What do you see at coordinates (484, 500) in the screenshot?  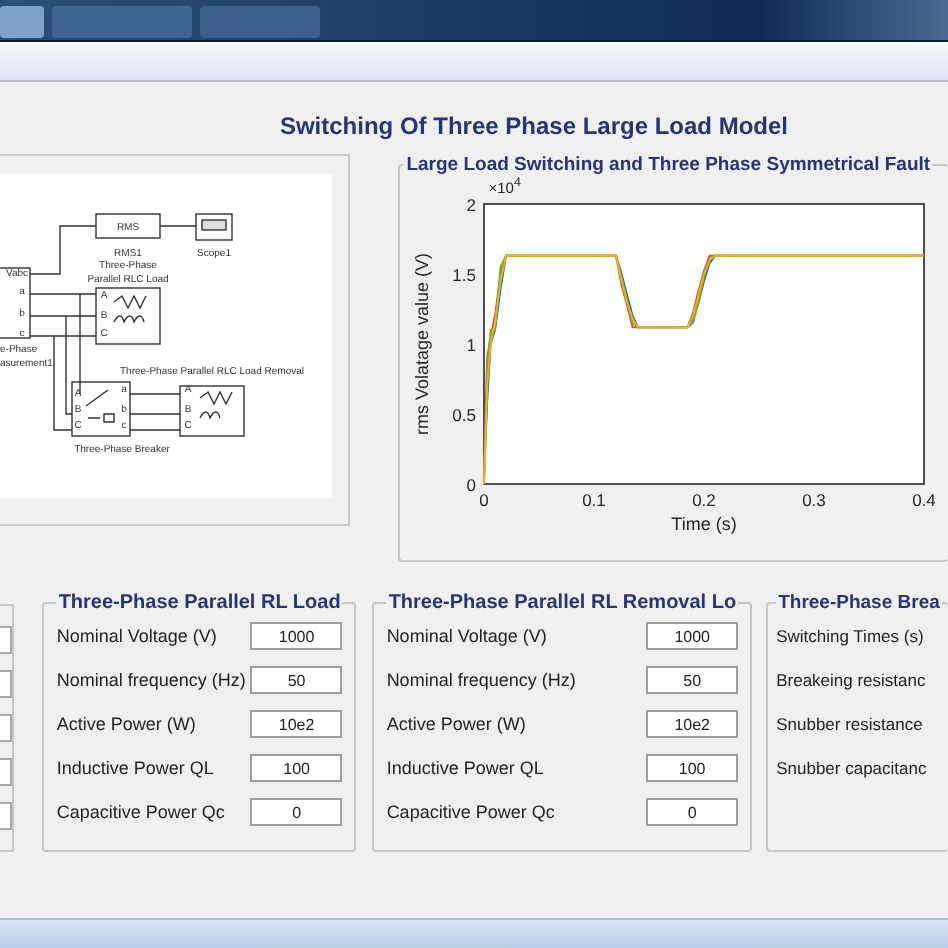 I see `x-tick-label: 0` at bounding box center [484, 500].